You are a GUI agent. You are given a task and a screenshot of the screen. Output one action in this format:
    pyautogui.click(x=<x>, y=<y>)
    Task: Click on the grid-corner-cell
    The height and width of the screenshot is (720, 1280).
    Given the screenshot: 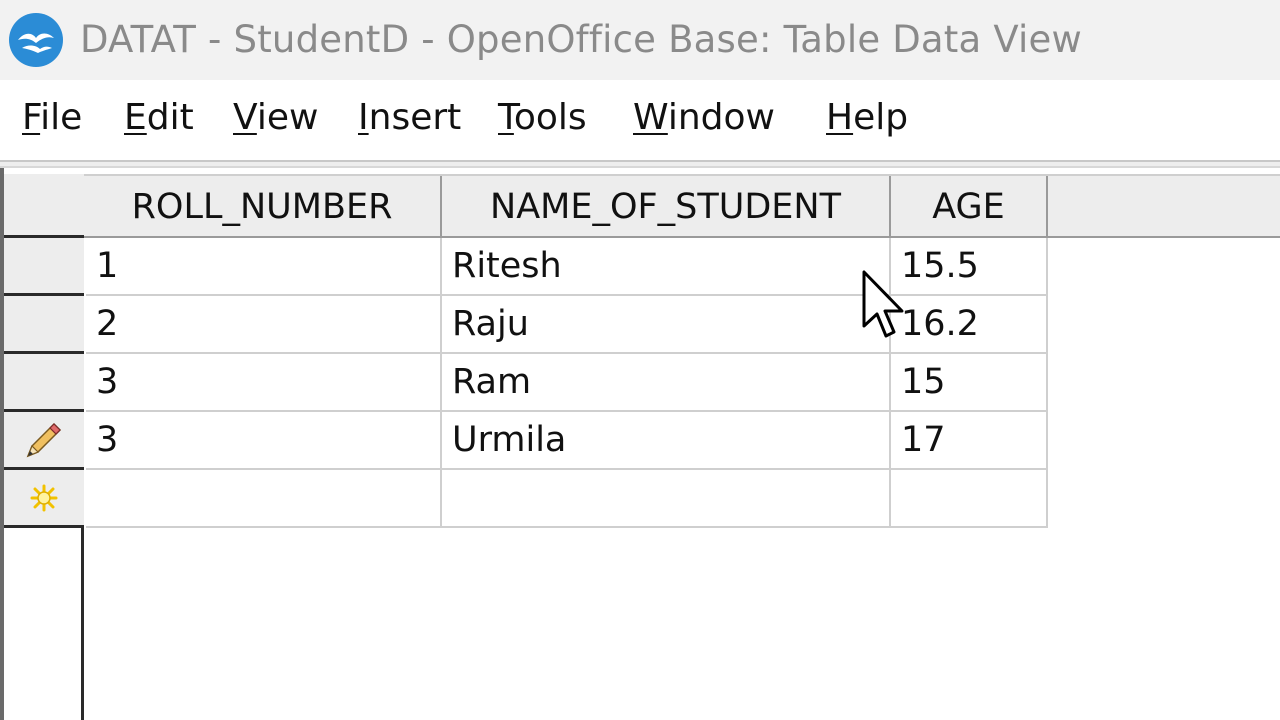 What is the action you would take?
    pyautogui.click(x=44, y=206)
    